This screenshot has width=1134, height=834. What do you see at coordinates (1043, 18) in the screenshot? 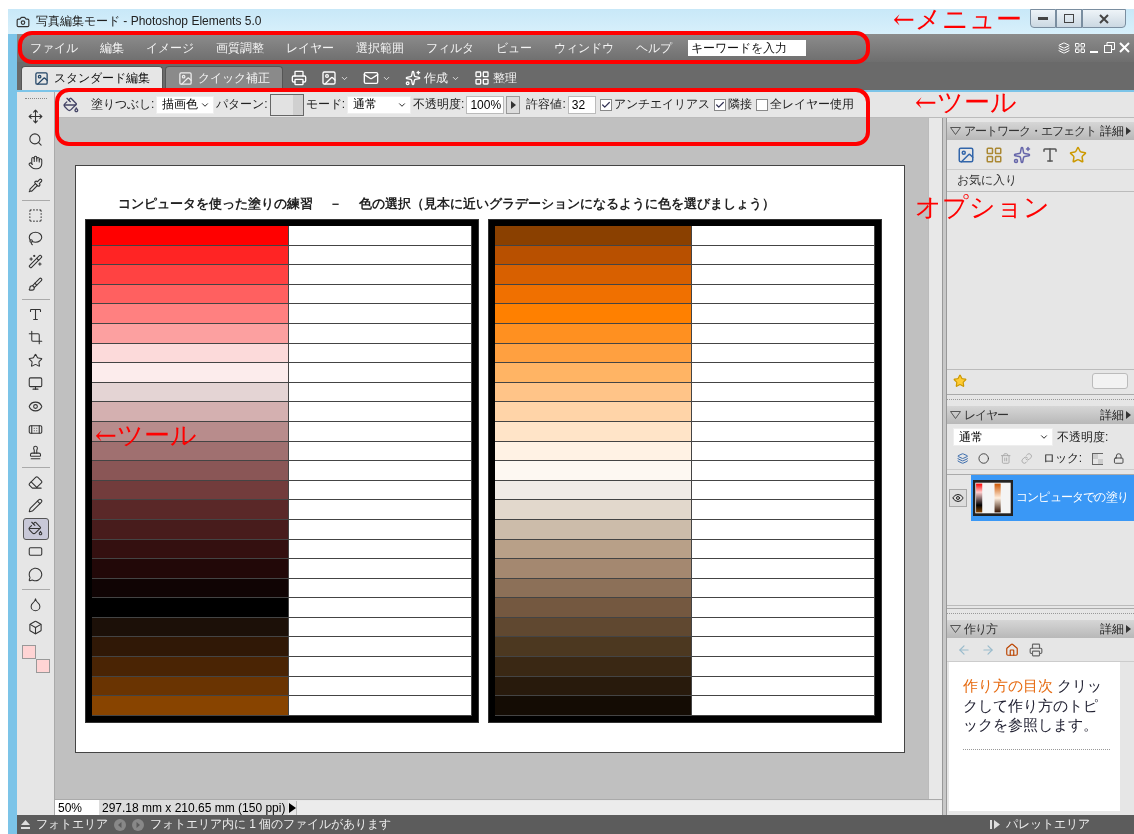
I see `minimize-button` at bounding box center [1043, 18].